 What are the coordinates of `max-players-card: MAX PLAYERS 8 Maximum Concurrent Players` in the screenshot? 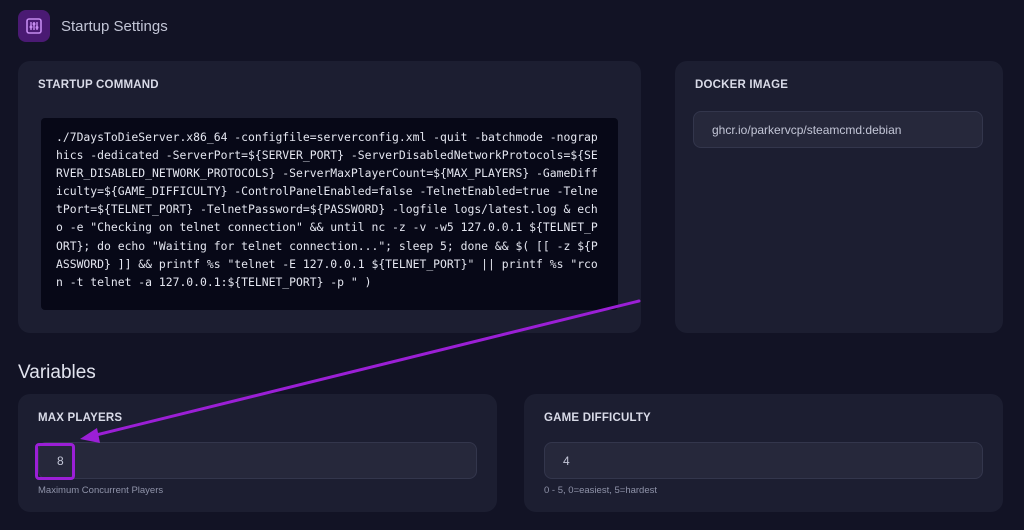 It's located at (257, 453).